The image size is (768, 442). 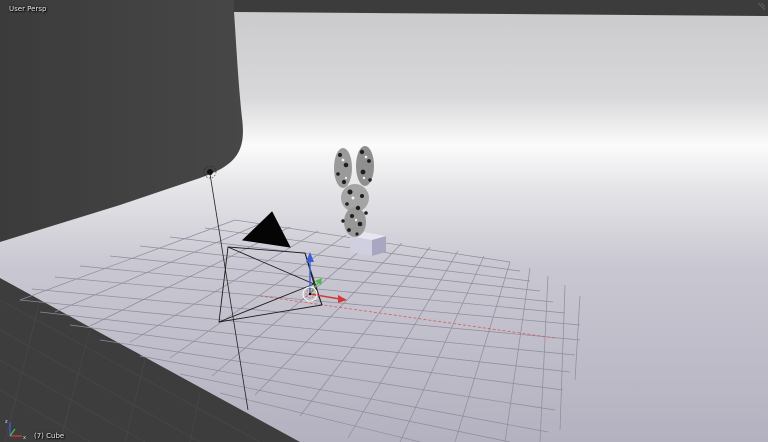 I want to click on svg-text: x, so click(x=24, y=437).